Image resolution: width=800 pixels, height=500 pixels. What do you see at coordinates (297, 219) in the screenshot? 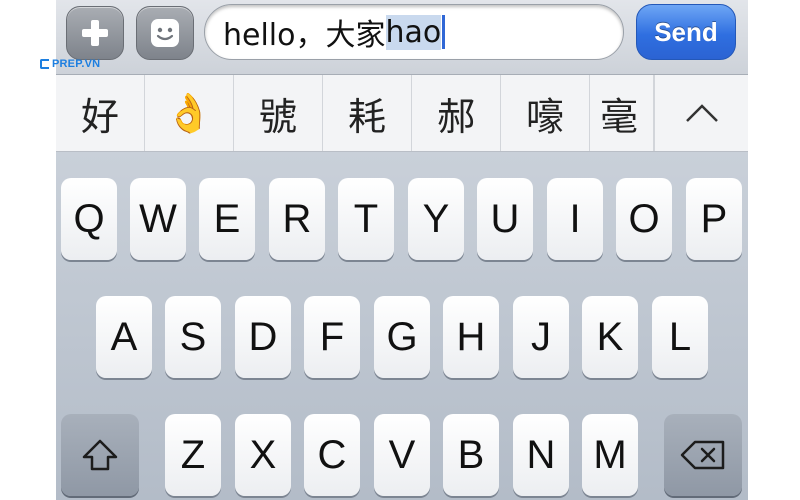
I see `key-r: R` at bounding box center [297, 219].